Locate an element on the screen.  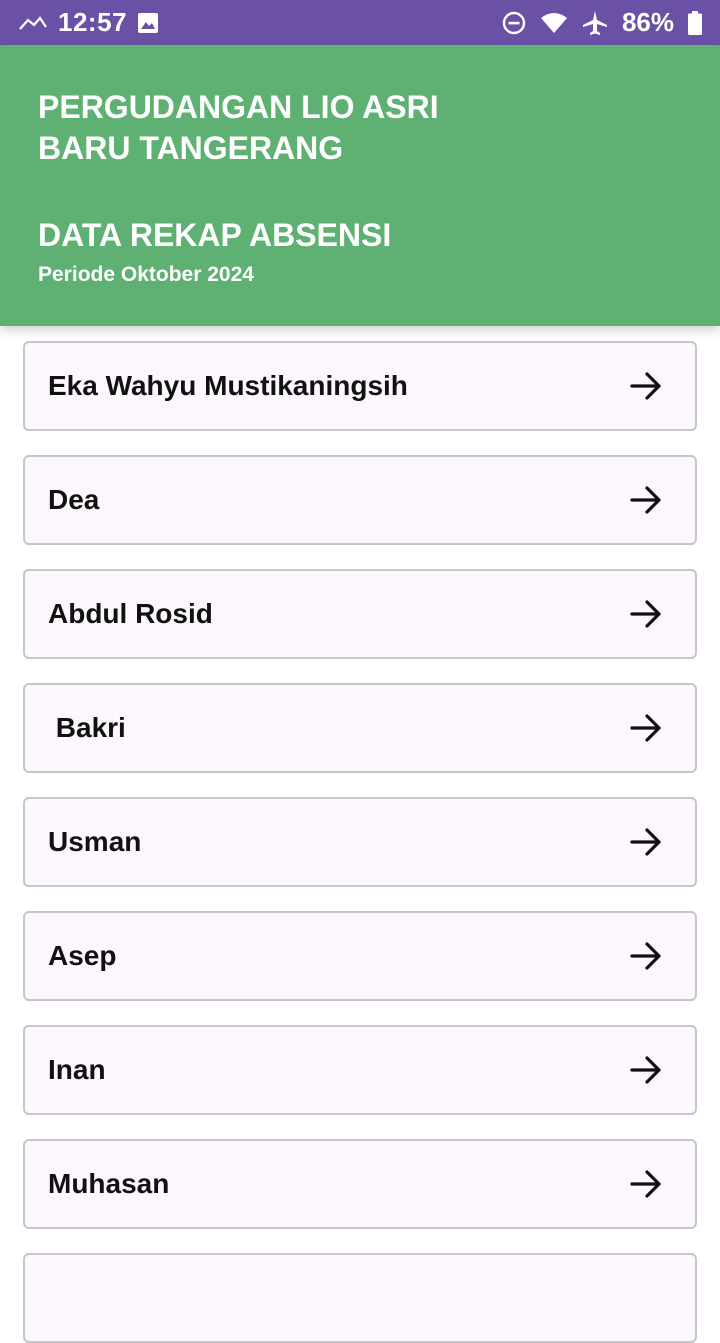
period-label: Periode Oktober 2024 is located at coordinates (146, 274).